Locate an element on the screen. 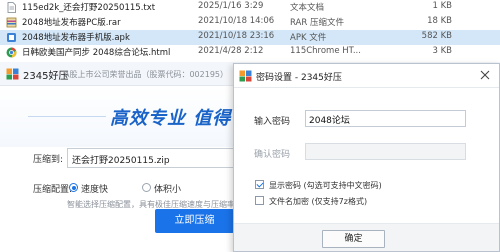  file-name: 115ed2k_还会打野20250115.txt is located at coordinates (89, 8).